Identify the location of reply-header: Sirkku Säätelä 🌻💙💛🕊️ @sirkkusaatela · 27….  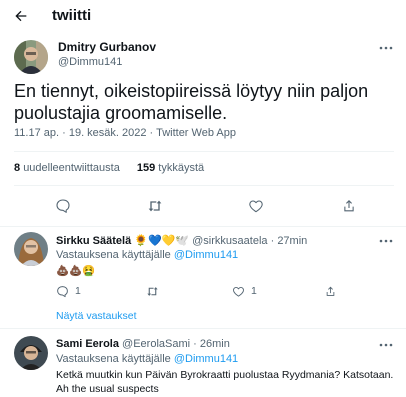
(182, 241).